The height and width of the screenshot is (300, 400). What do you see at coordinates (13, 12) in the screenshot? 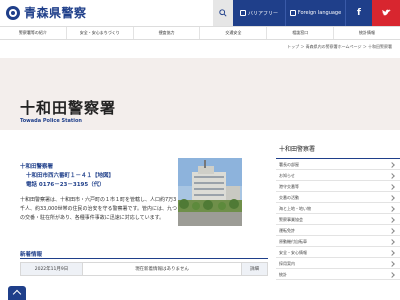
I see `police-emblem-icon` at bounding box center [13, 12].